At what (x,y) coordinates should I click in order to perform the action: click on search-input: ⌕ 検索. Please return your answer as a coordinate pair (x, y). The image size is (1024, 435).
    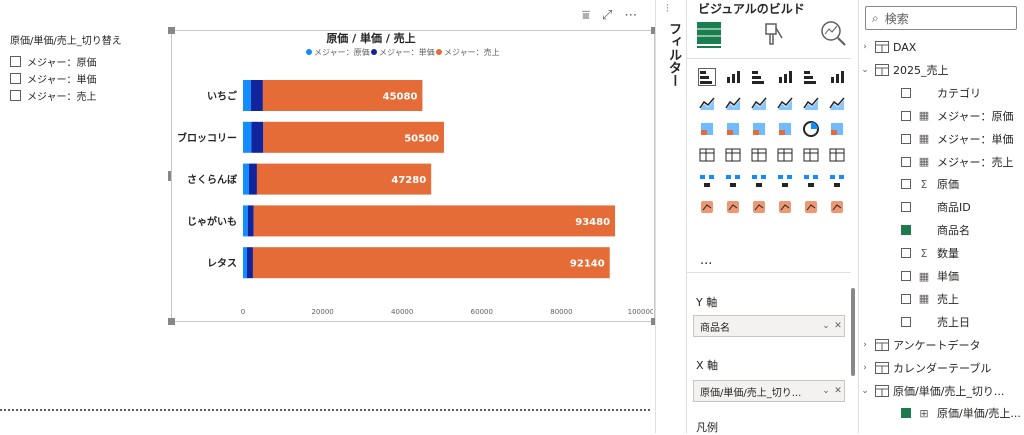
    Looking at the image, I should click on (941, 18).